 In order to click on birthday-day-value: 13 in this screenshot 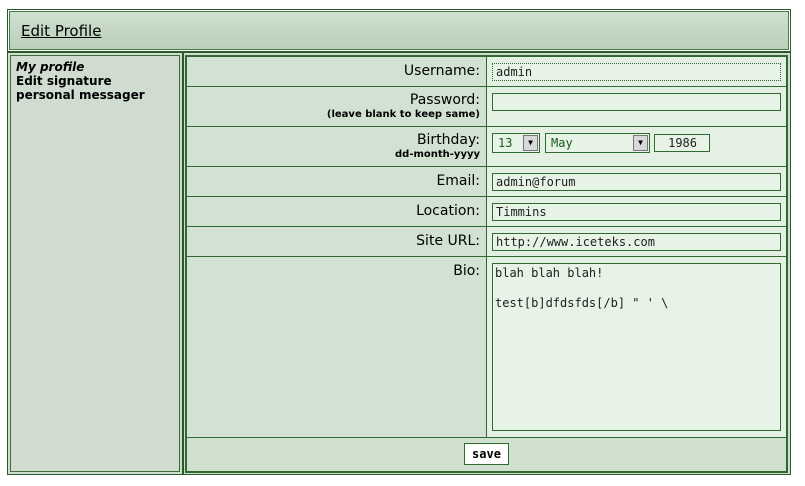, I will do `click(505, 143)`.